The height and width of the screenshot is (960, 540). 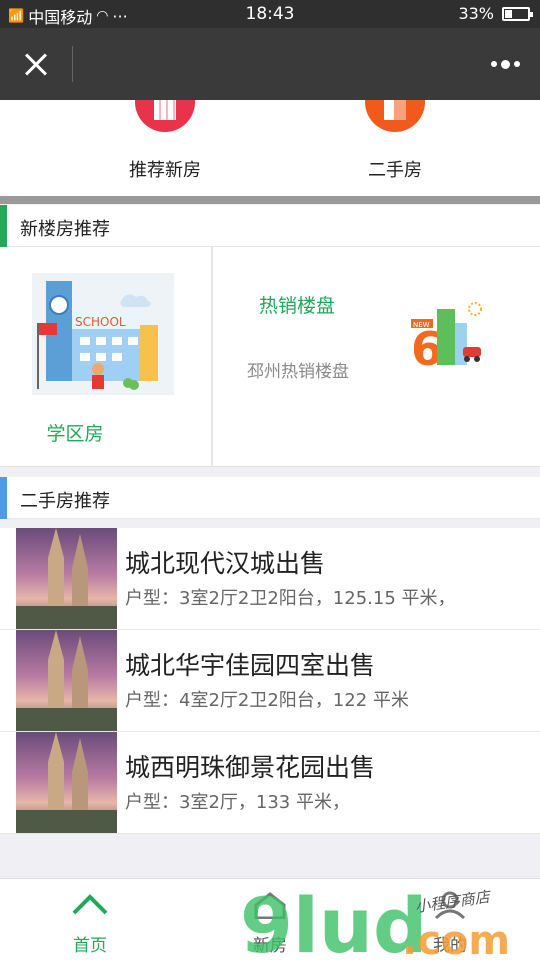 I want to click on listing-title: 城北华宇佳园四室出售, so click(x=250, y=665).